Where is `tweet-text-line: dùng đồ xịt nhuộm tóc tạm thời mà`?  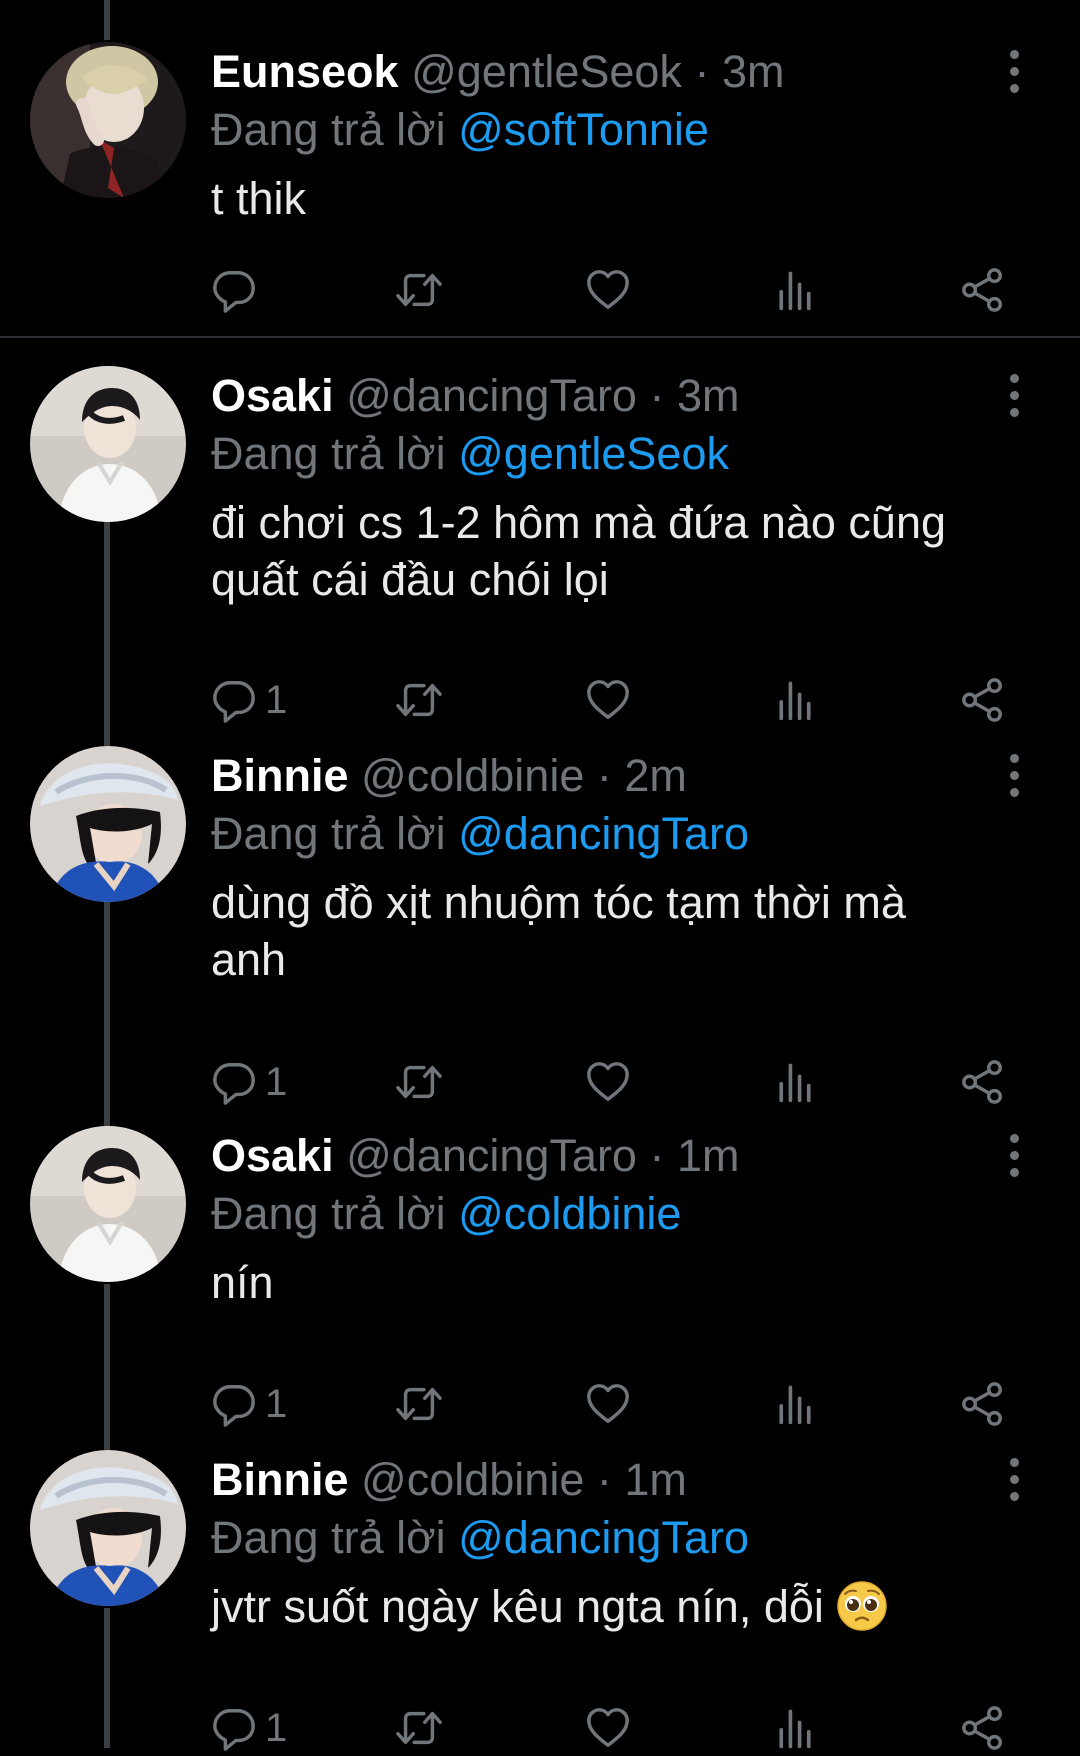 tweet-text-line: dùng đồ xịt nhuộm tóc tạm thời mà is located at coordinates (558, 902).